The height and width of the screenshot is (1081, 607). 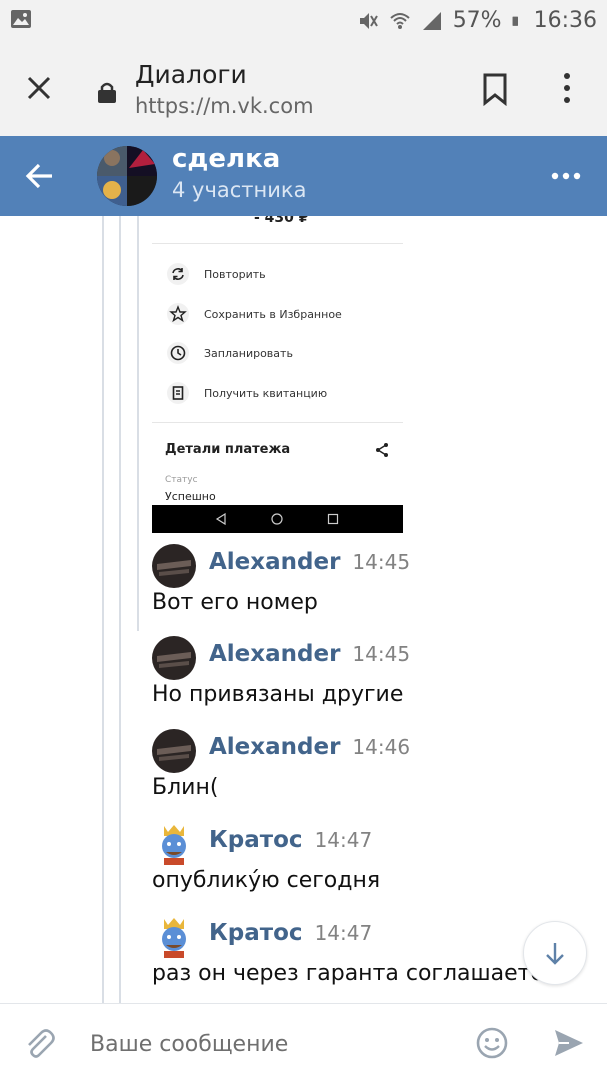 What do you see at coordinates (275, 1044) in the screenshot?
I see `message-input` at bounding box center [275, 1044].